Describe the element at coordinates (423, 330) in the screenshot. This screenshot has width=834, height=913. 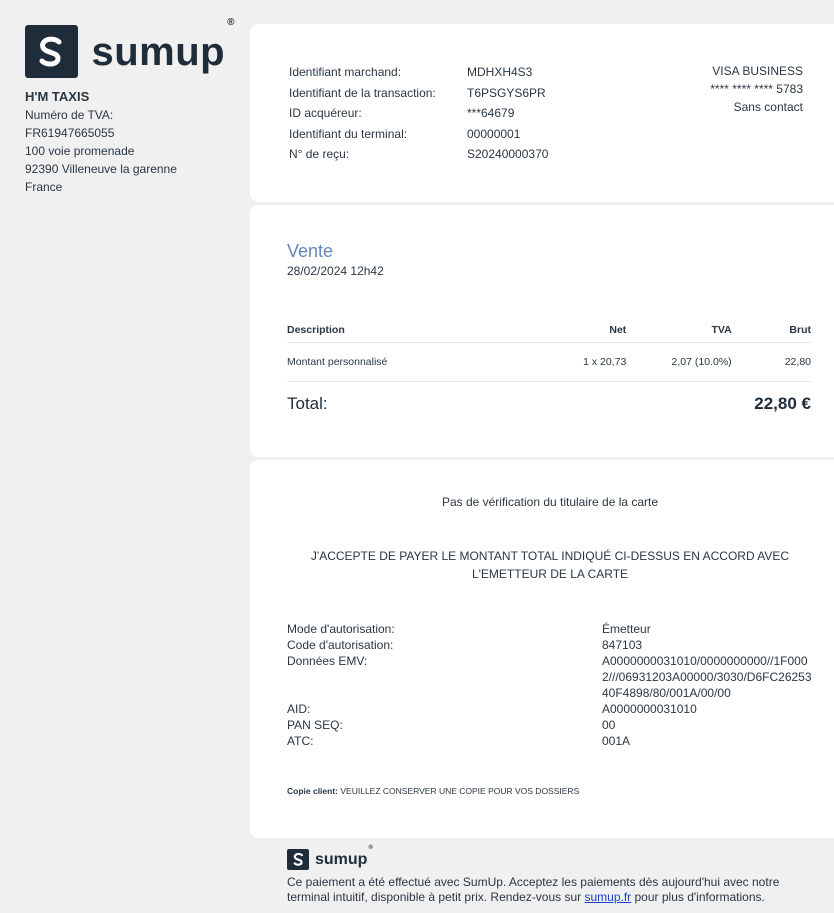
I see `col-description: Description` at that location.